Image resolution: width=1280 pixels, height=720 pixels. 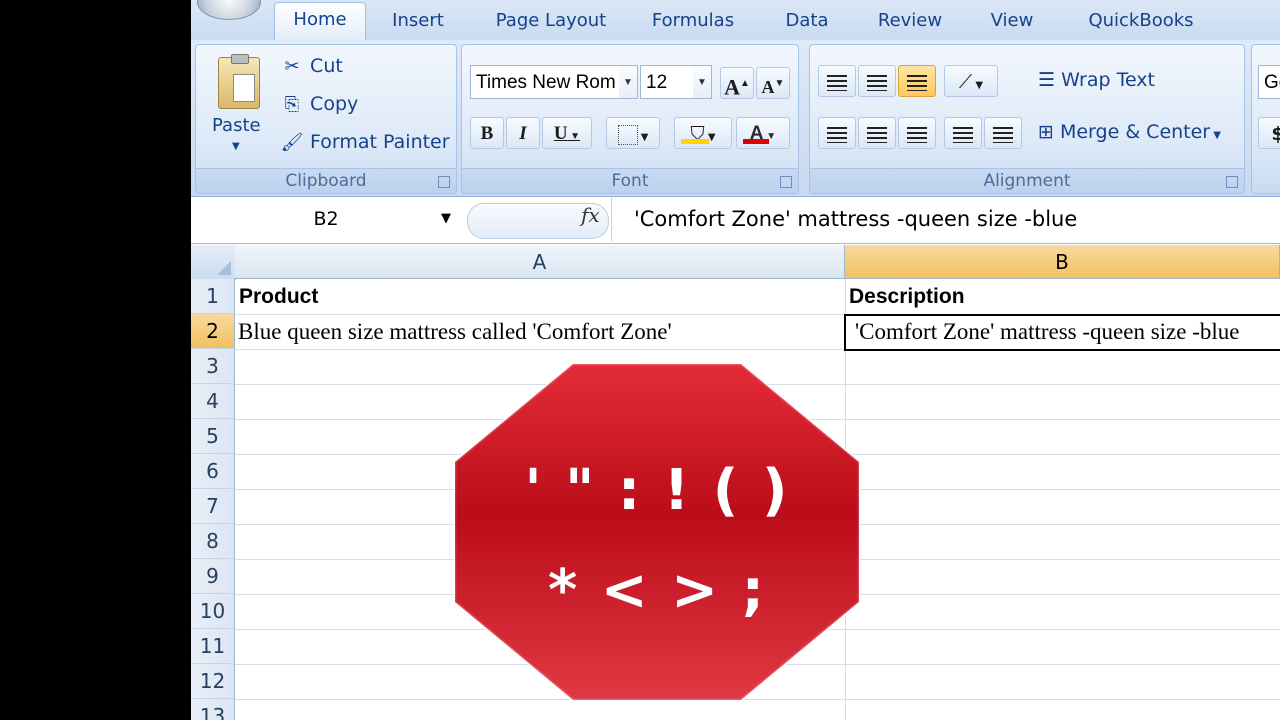 I want to click on font-size-box: 12 ▼, so click(x=676, y=82).